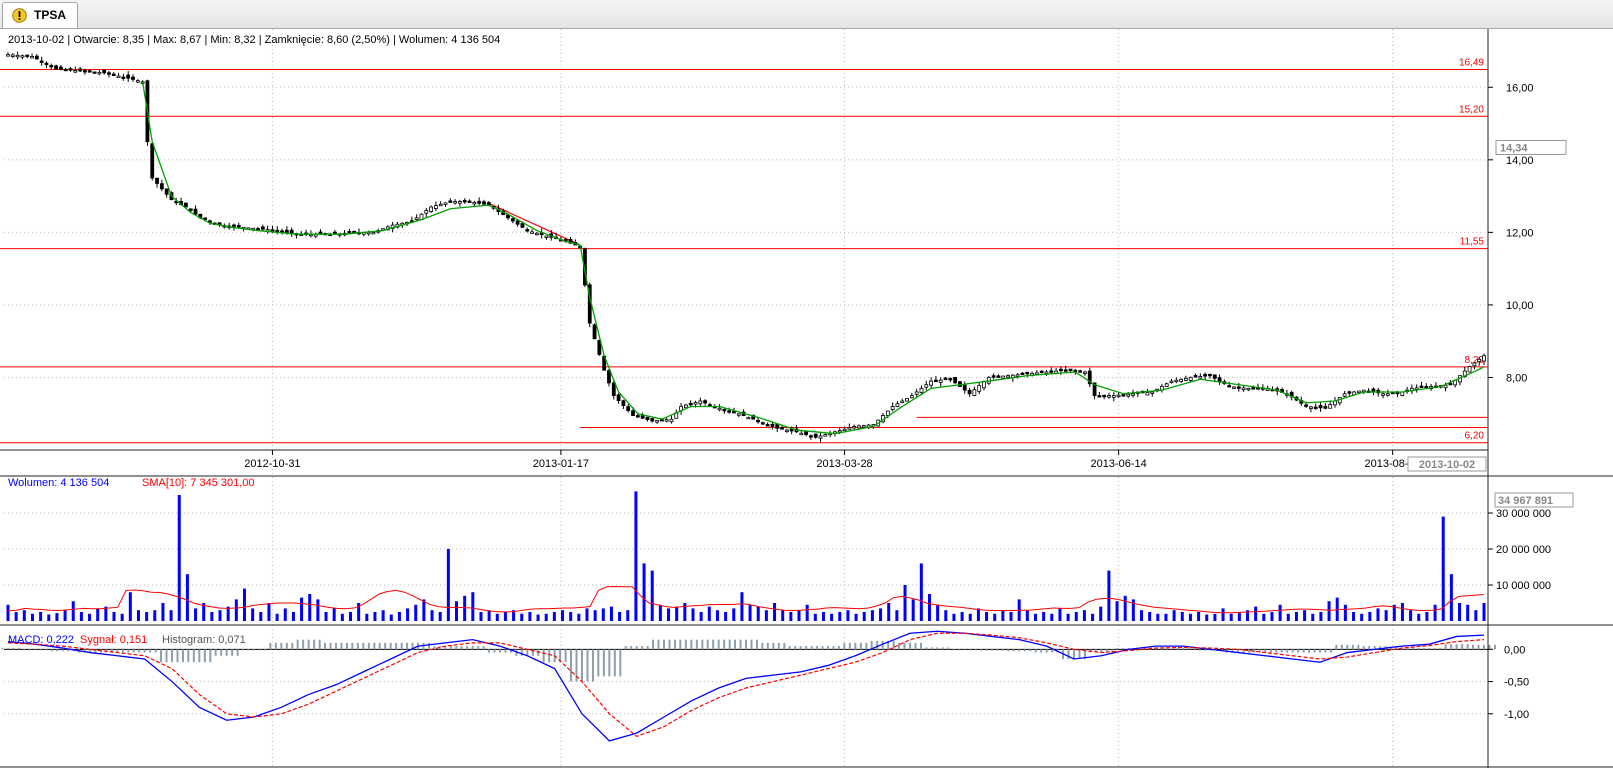 The image size is (1613, 768). Describe the element at coordinates (1525, 501) in the screenshot. I see `volume-cursor-label: 34 967 891` at that location.